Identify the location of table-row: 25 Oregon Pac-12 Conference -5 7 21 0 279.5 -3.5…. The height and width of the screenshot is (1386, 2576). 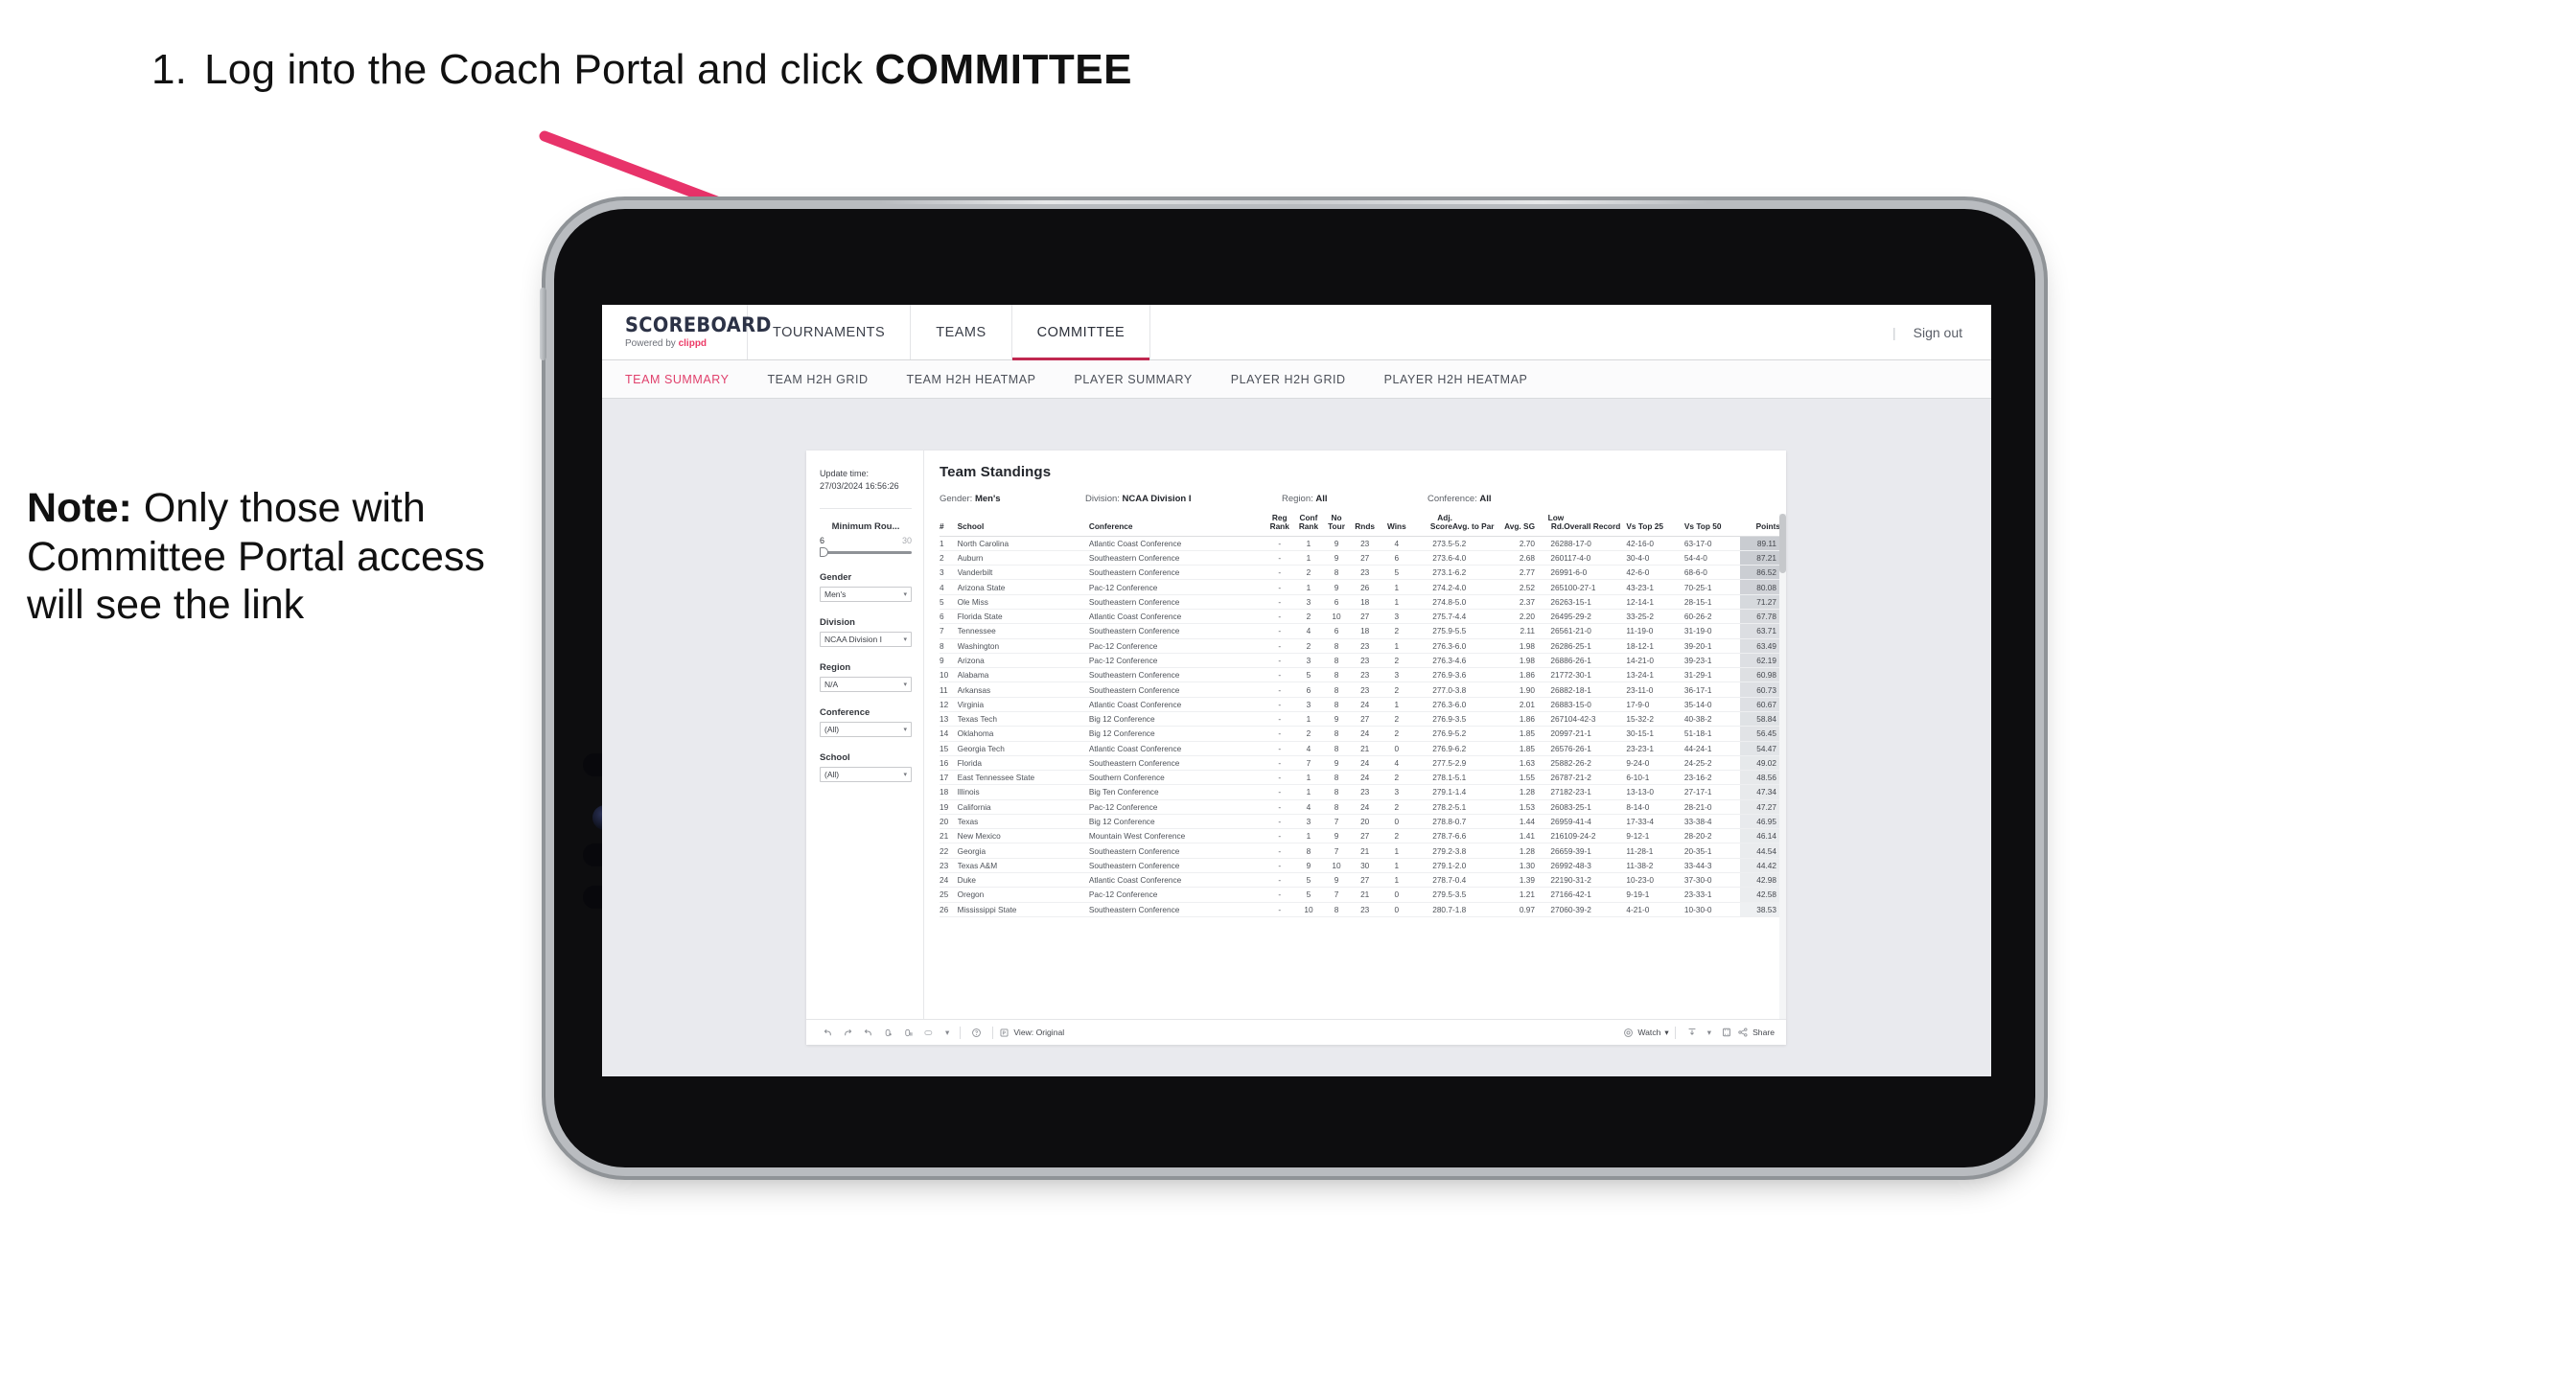
(1360, 895).